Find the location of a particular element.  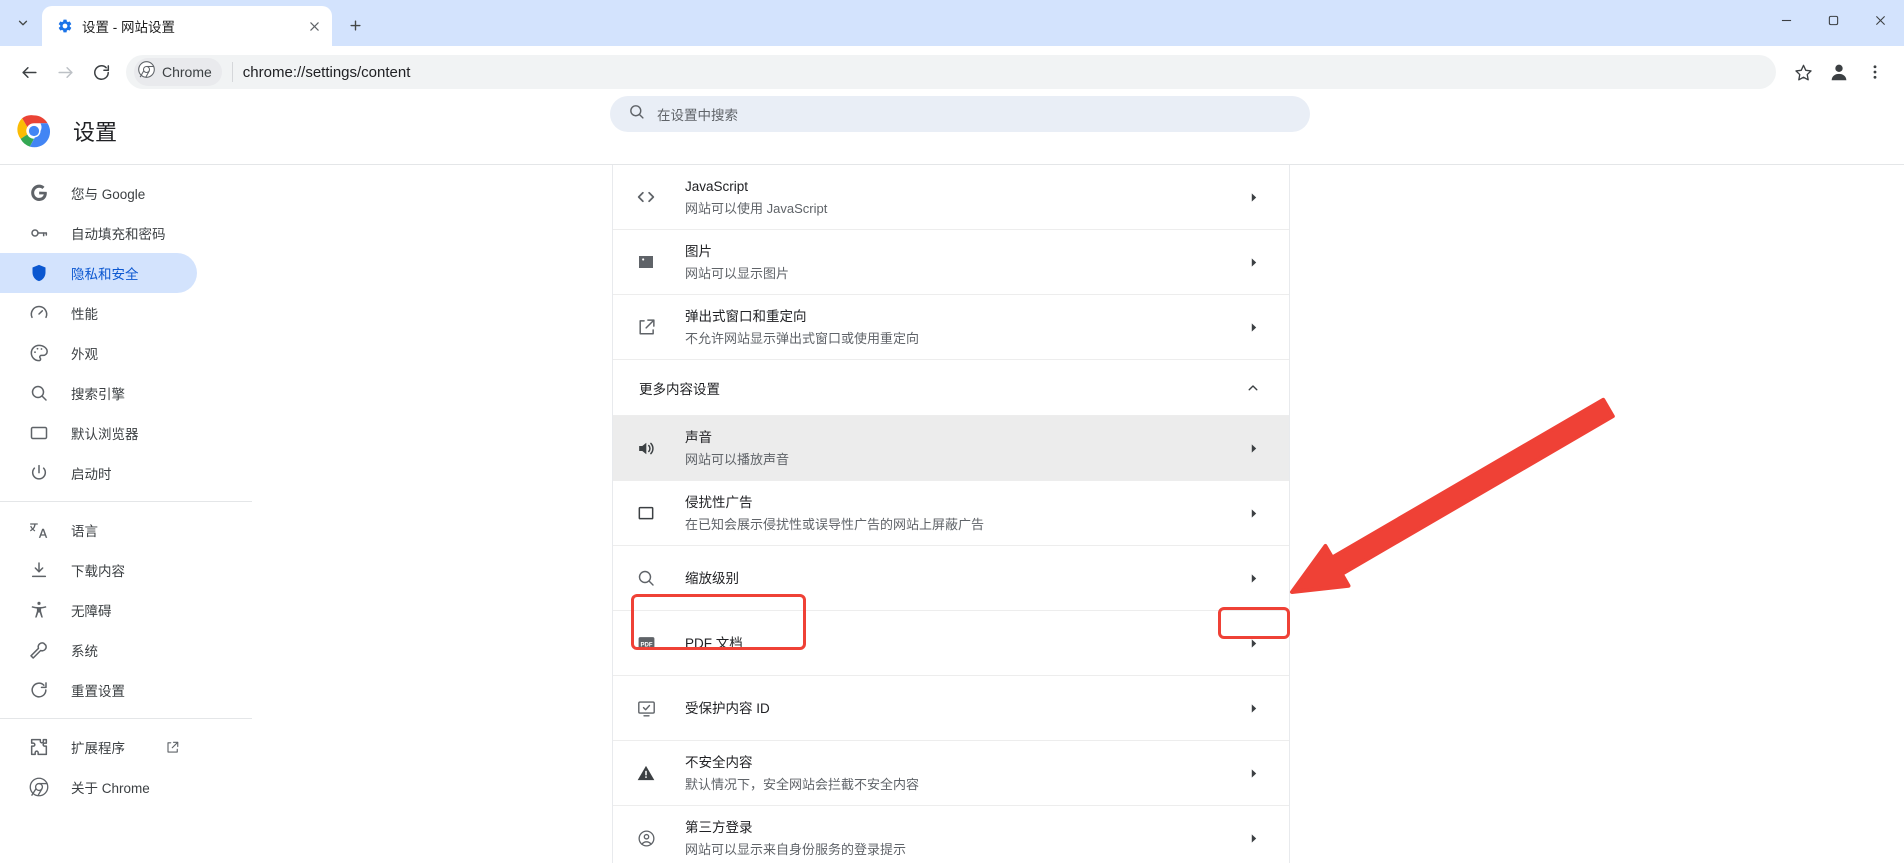

search-placeholder-text: 在设置中搜索 is located at coordinates (697, 115).